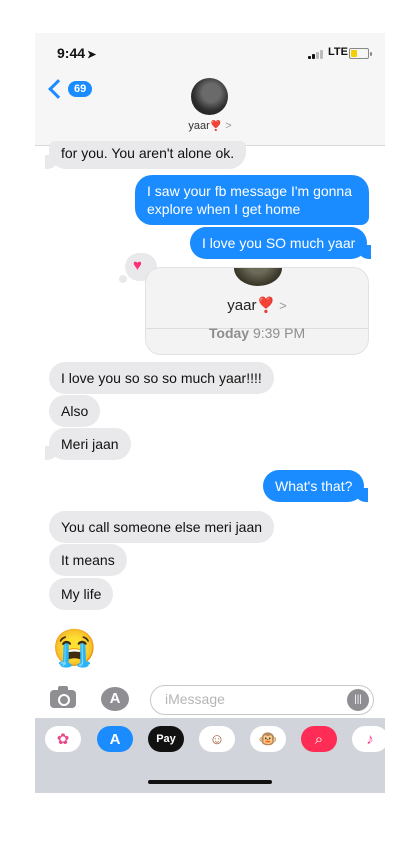 Image resolution: width=416 pixels, height=843 pixels. I want to click on input-bar: A |||, so click(210, 698).